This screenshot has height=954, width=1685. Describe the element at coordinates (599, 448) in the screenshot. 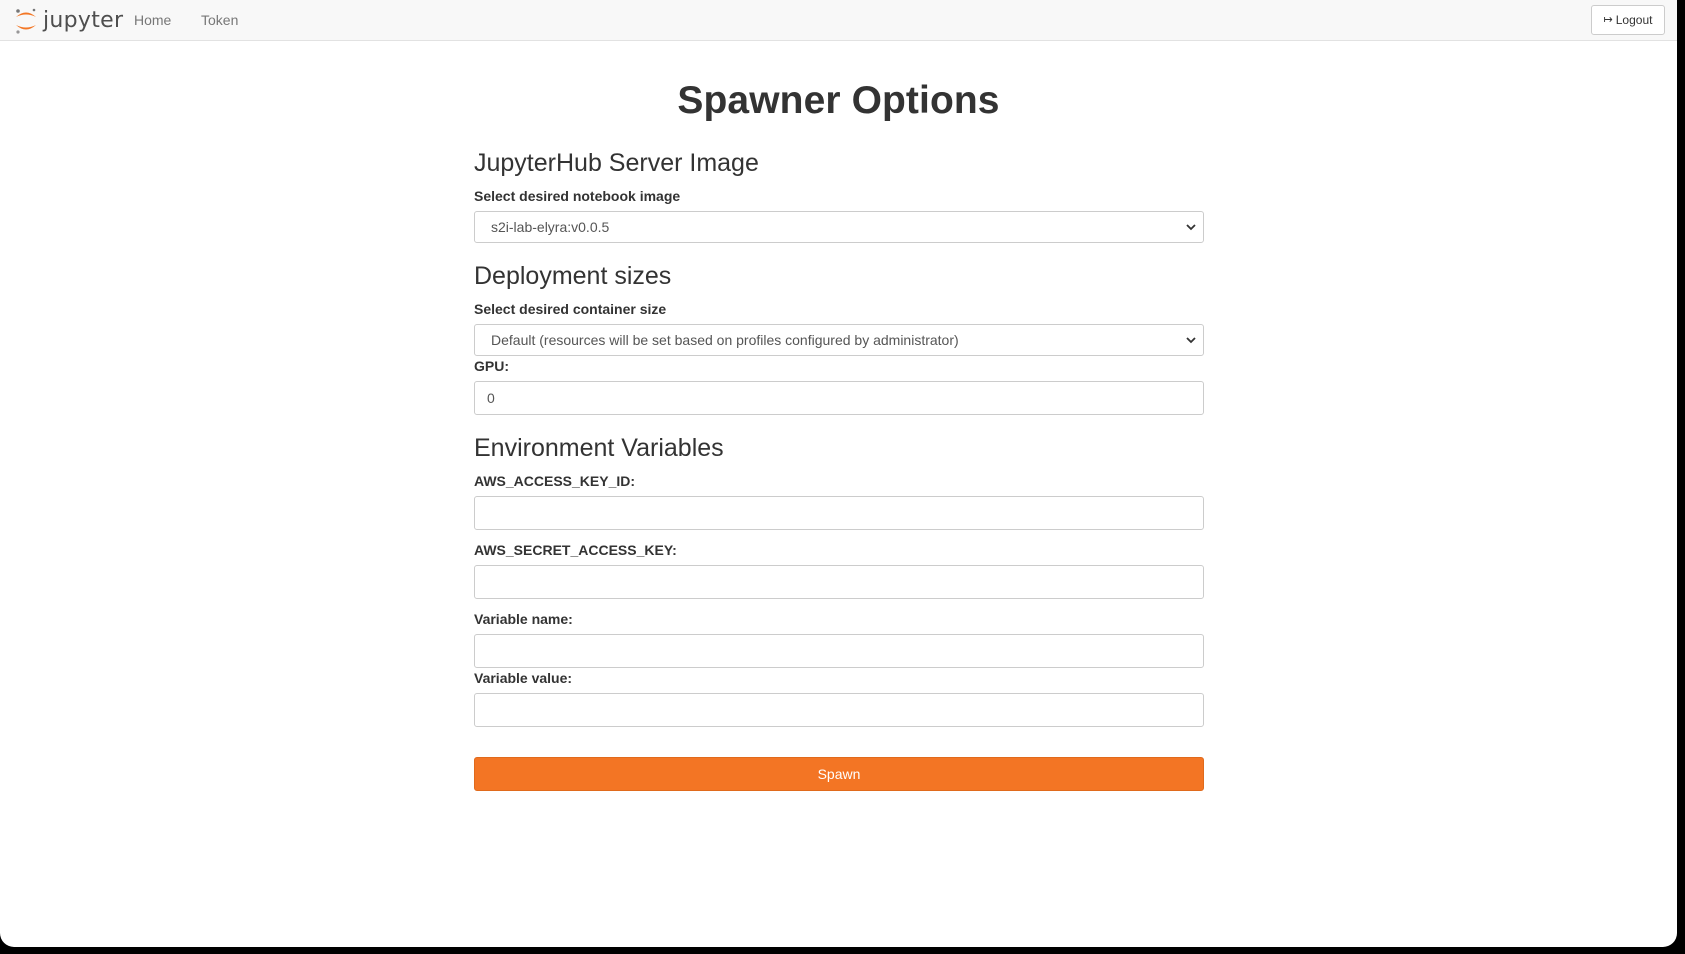

I see `env-section-heading: Environment Variables` at that location.